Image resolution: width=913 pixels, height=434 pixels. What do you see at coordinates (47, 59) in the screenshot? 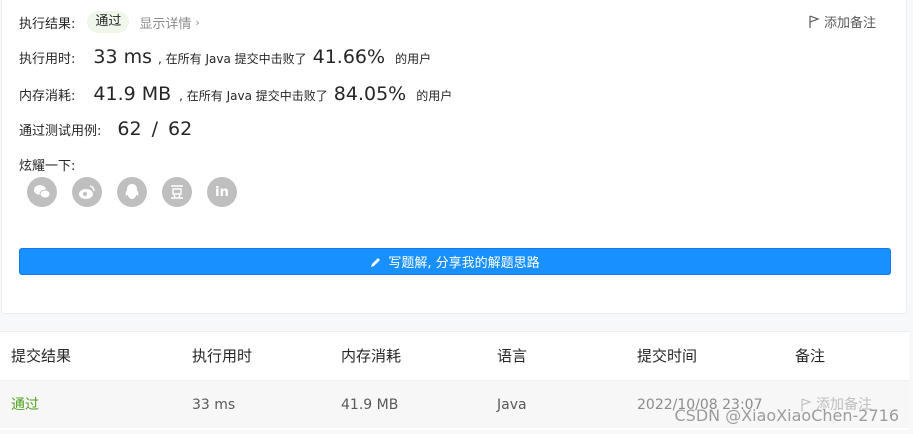
I see `runtime-label: 执行用时:` at bounding box center [47, 59].